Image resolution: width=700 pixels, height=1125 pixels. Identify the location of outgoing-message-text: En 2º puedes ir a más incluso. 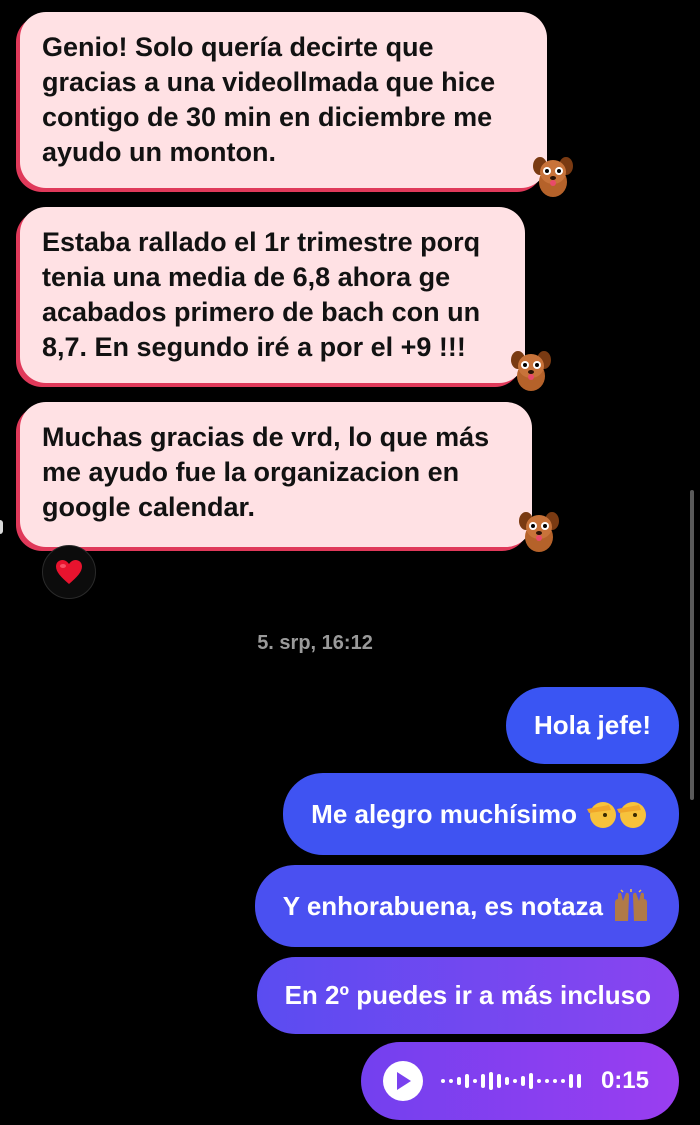
(467, 995).